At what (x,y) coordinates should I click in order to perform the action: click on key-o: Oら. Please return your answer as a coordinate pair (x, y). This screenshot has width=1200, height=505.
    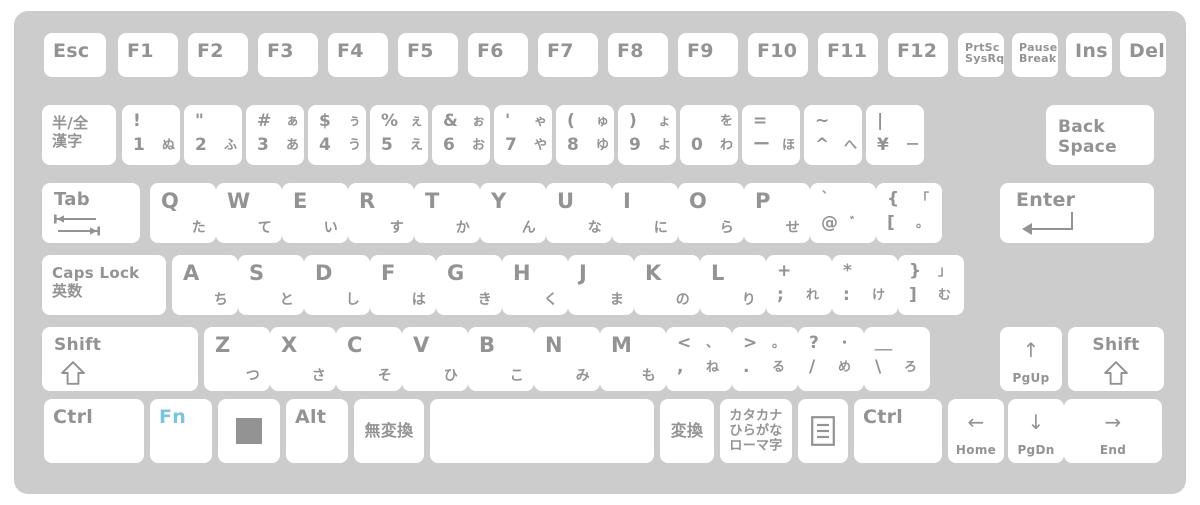
    Looking at the image, I should click on (711, 213).